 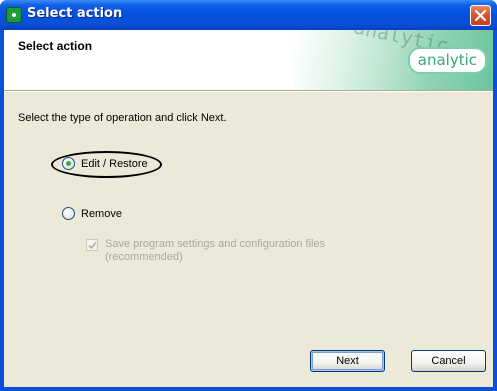 What do you see at coordinates (68, 163) in the screenshot?
I see `radio-edit-restore` at bounding box center [68, 163].